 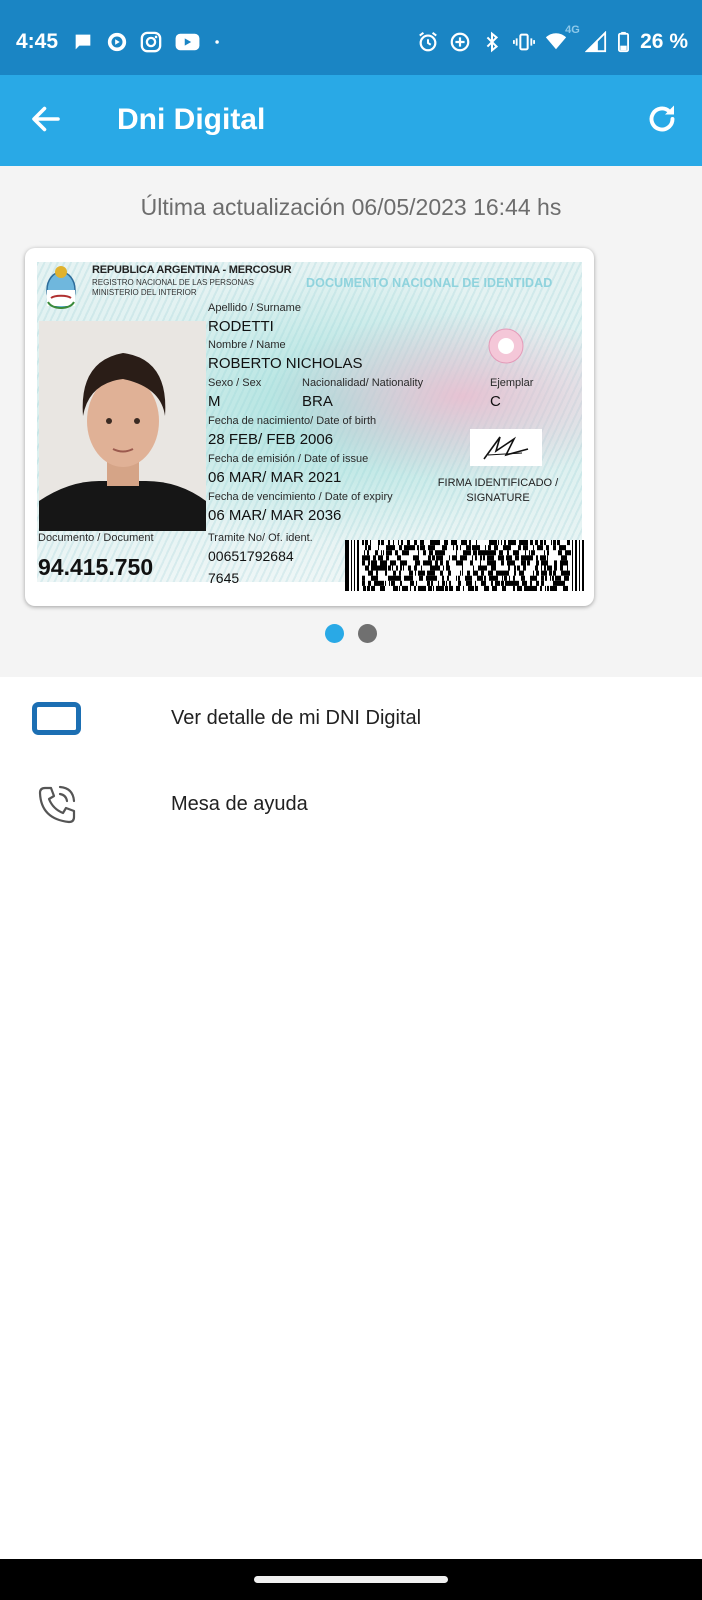 I want to click on wifi-icon, so click(x=556, y=41).